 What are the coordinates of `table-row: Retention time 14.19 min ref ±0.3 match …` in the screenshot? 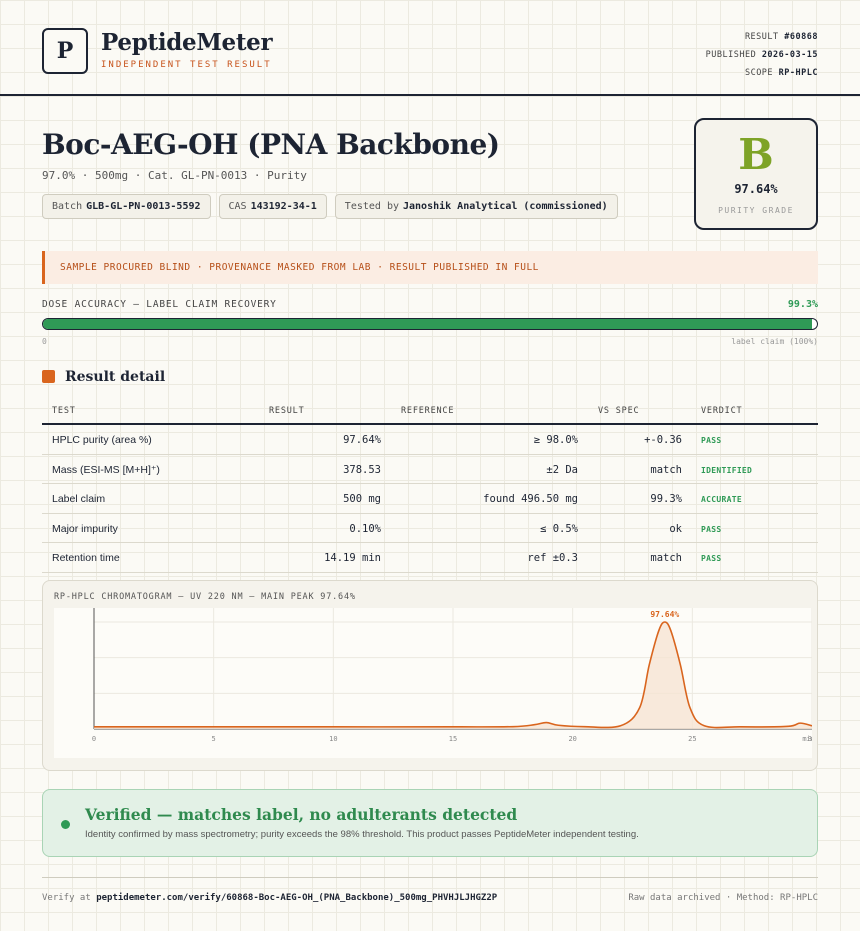 It's located at (430, 558).